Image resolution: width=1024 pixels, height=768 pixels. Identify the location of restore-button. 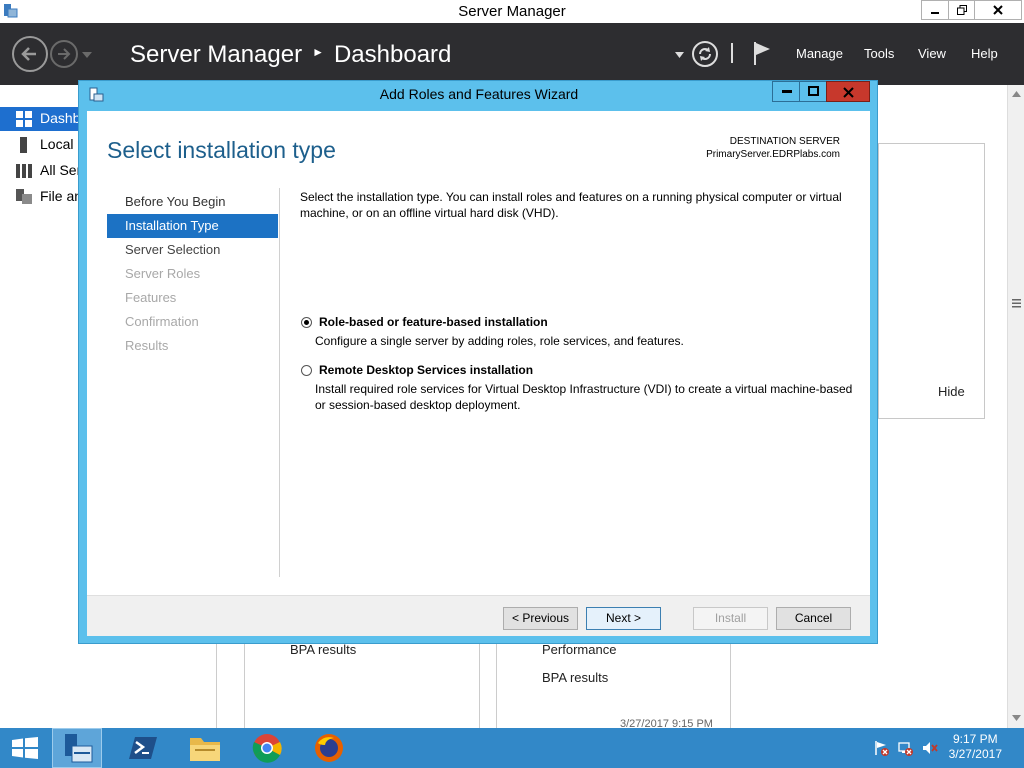
(961, 10).